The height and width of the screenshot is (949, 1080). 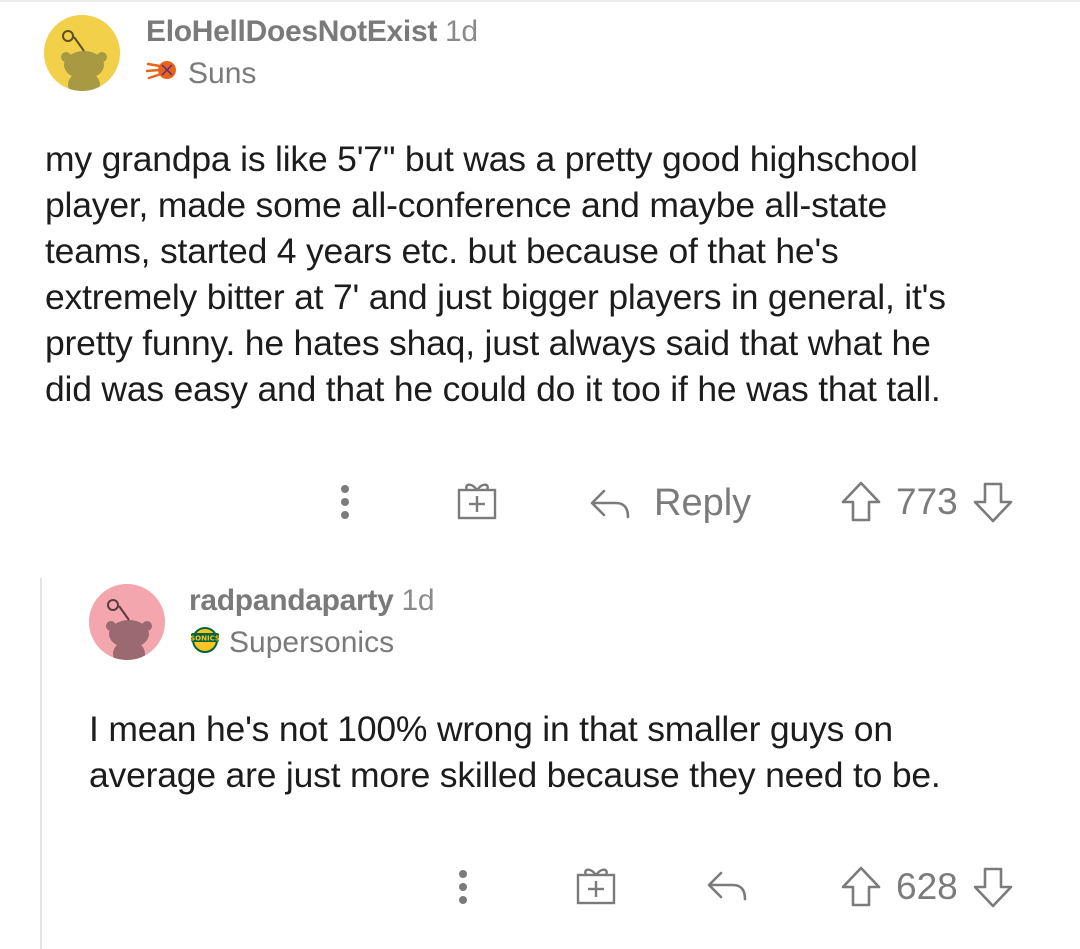 I want to click on reply-button, so click(x=727, y=886).